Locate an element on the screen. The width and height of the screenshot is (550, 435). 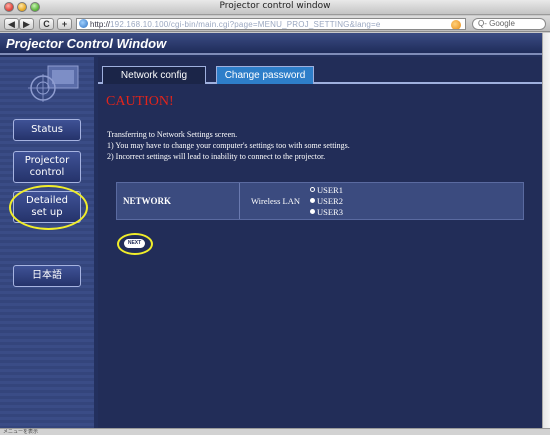
rss-icon is located at coordinates (456, 24).